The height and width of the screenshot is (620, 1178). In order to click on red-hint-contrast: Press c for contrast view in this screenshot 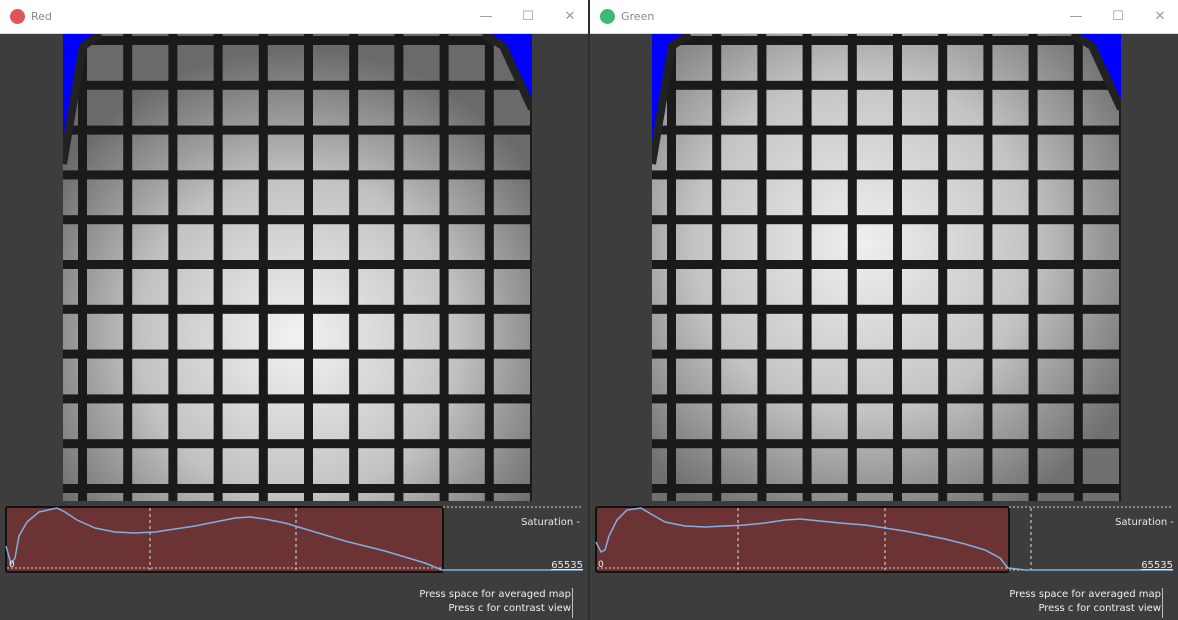, I will do `click(509, 608)`.